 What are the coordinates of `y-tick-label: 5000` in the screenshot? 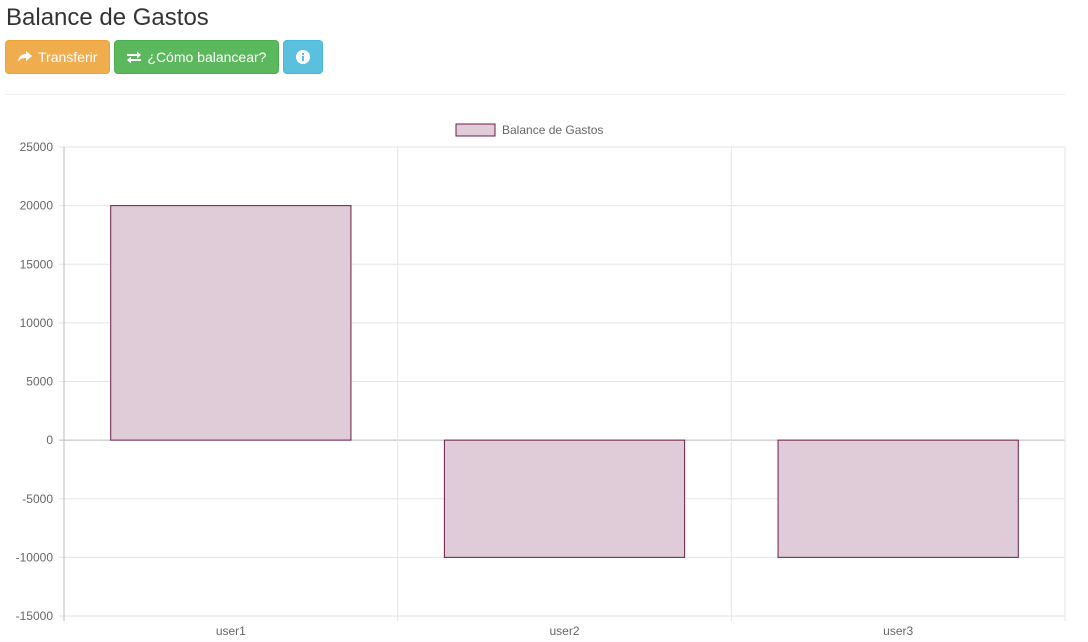 It's located at (39, 382).